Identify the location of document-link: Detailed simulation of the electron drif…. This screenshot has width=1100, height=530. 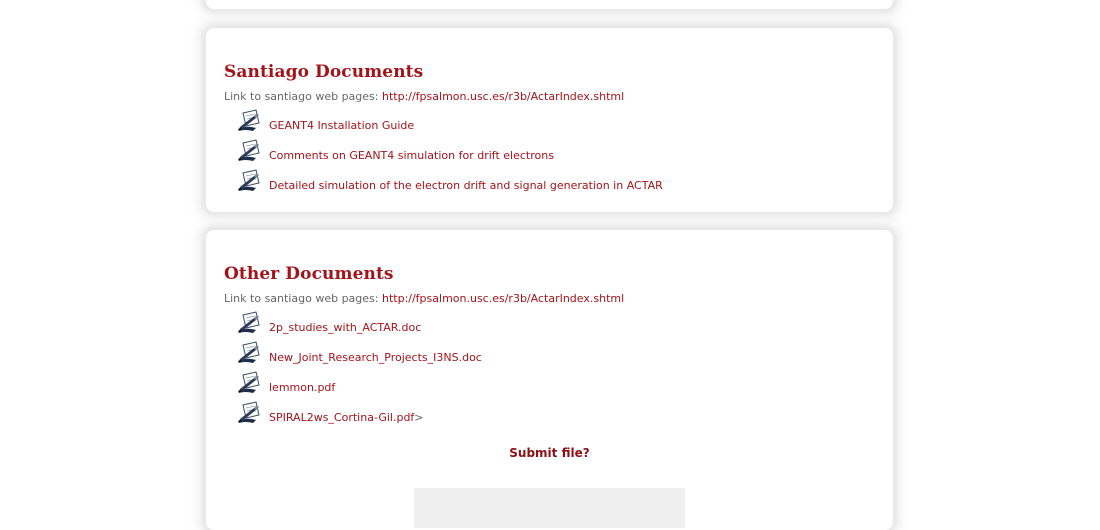
(466, 185).